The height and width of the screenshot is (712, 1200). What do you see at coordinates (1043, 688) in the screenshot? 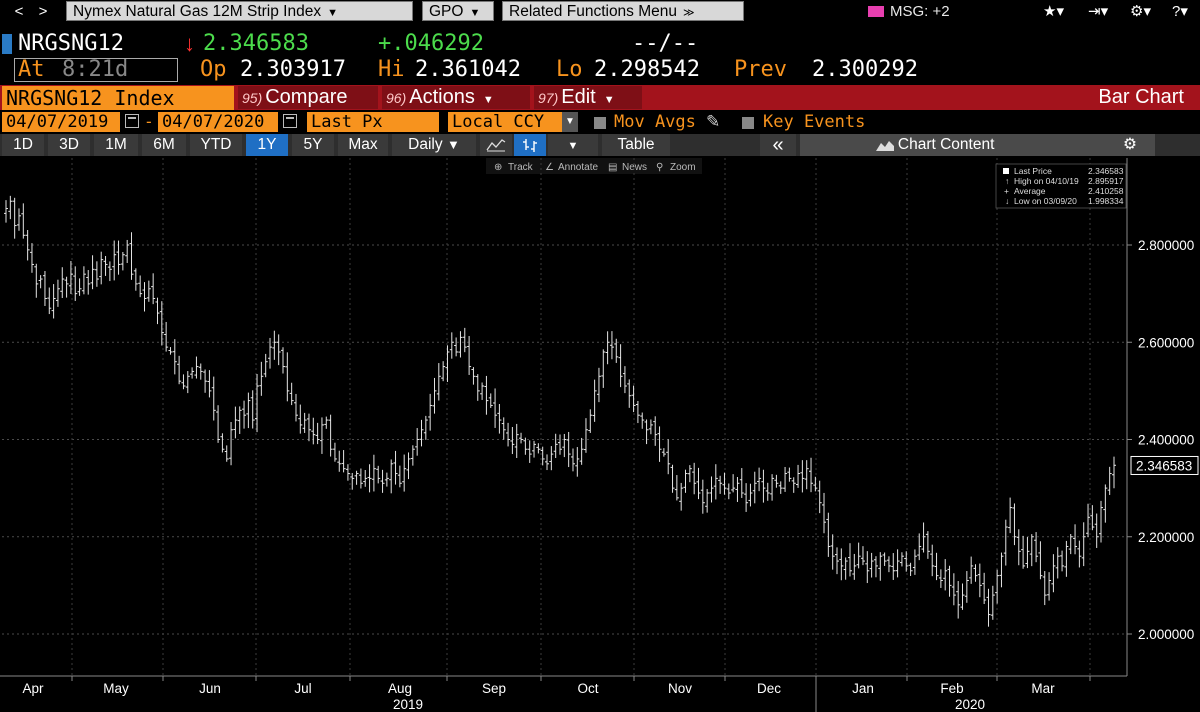
I see `x-tick-label: Mar` at bounding box center [1043, 688].